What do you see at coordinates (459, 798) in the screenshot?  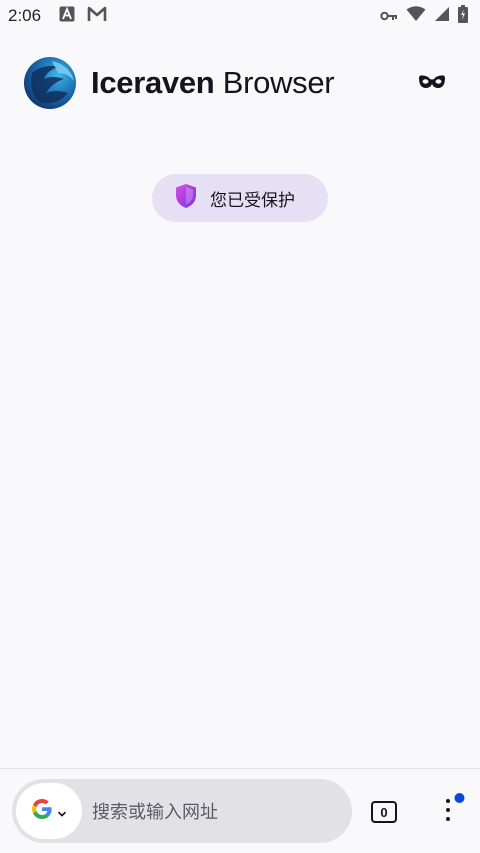 I see `menu-notification-badge` at bounding box center [459, 798].